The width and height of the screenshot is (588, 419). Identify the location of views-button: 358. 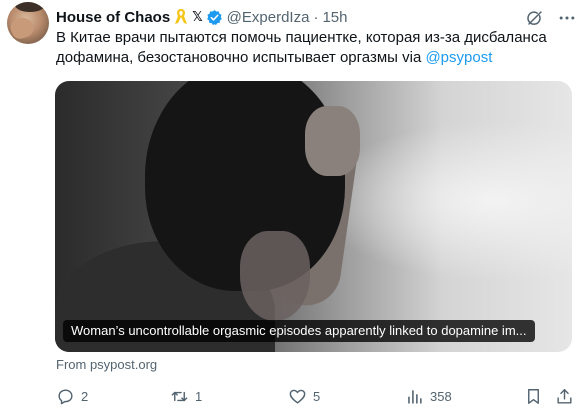
(428, 396).